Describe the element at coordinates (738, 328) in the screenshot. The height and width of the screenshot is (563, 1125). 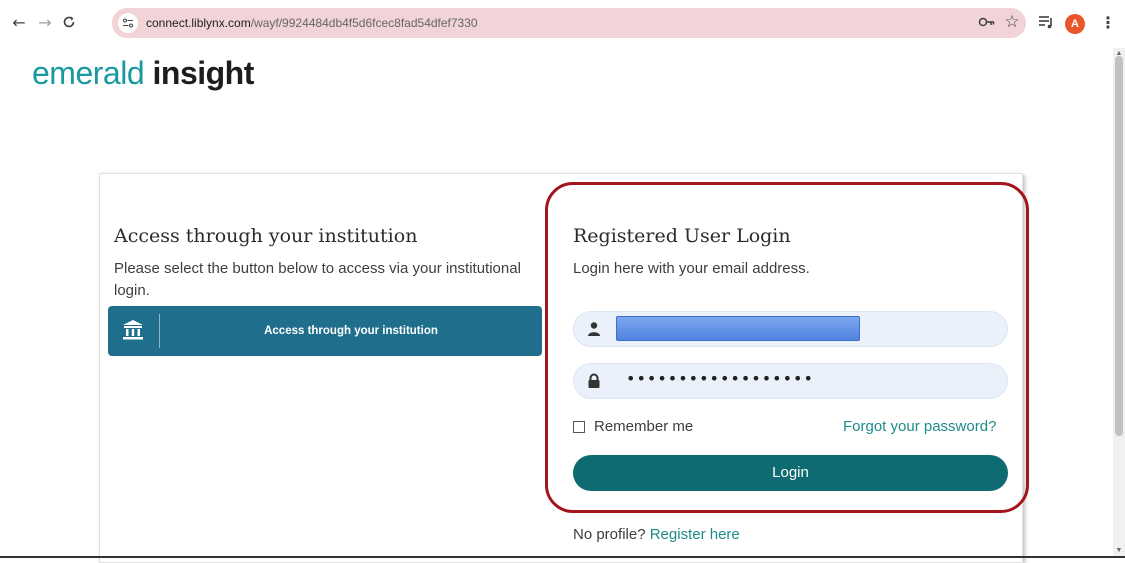
I see `email-autofill-value` at that location.